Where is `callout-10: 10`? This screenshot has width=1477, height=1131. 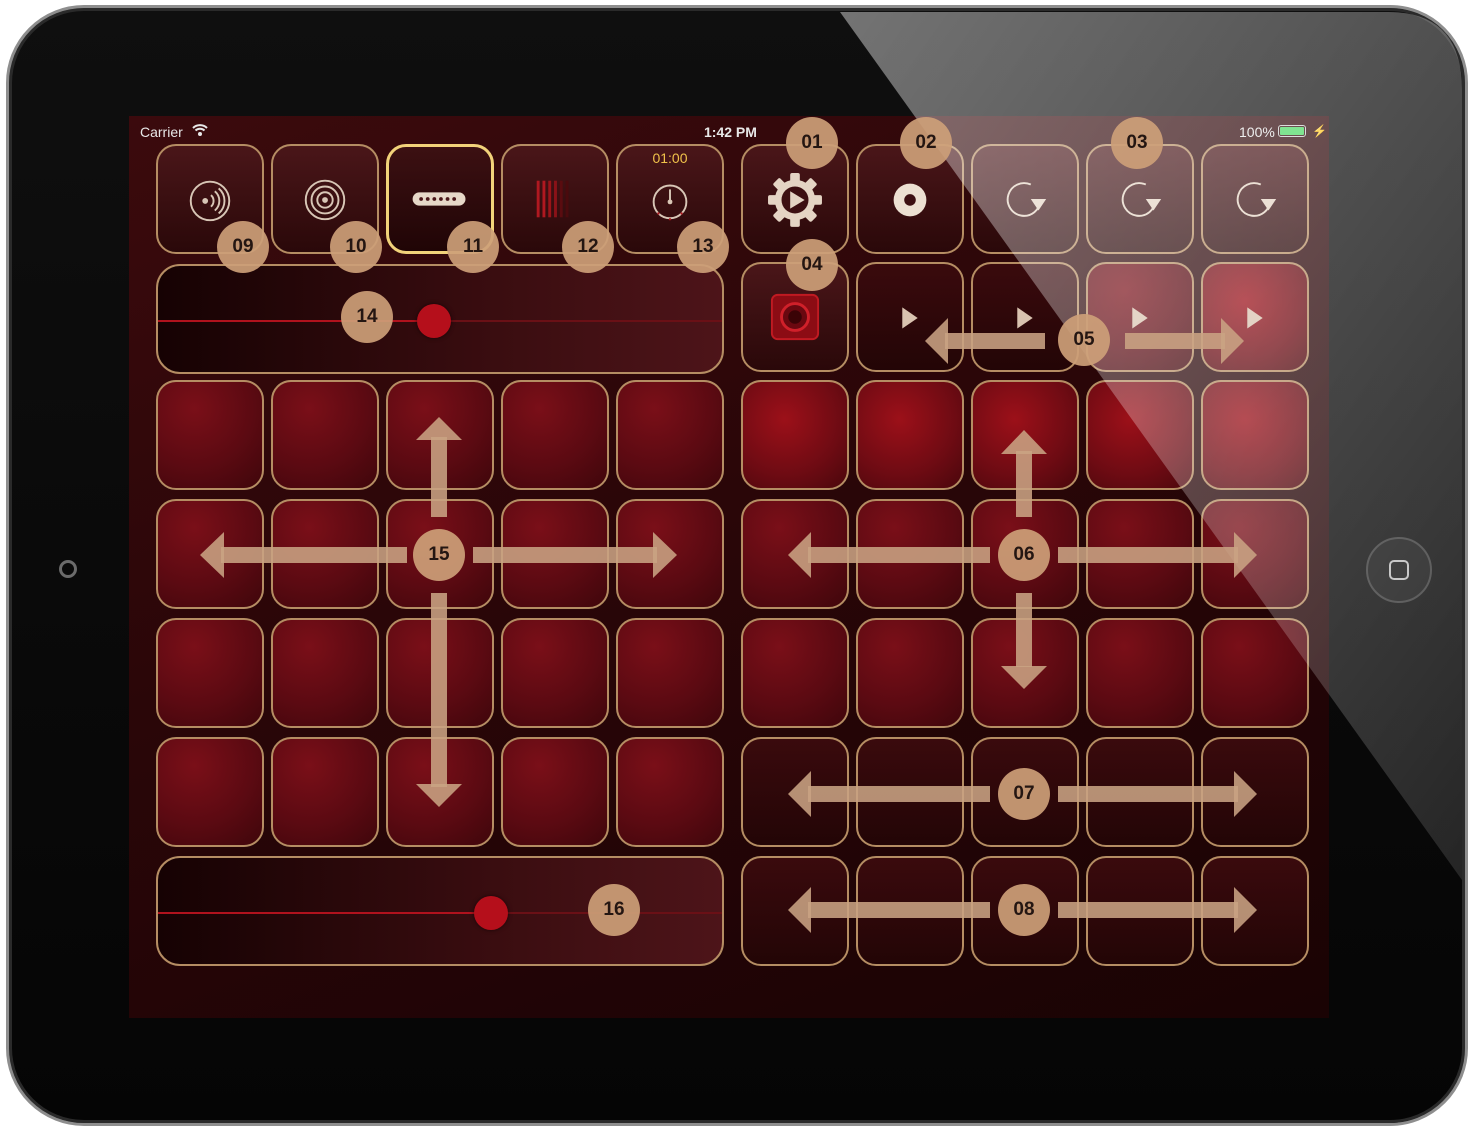
callout-10: 10 is located at coordinates (356, 247).